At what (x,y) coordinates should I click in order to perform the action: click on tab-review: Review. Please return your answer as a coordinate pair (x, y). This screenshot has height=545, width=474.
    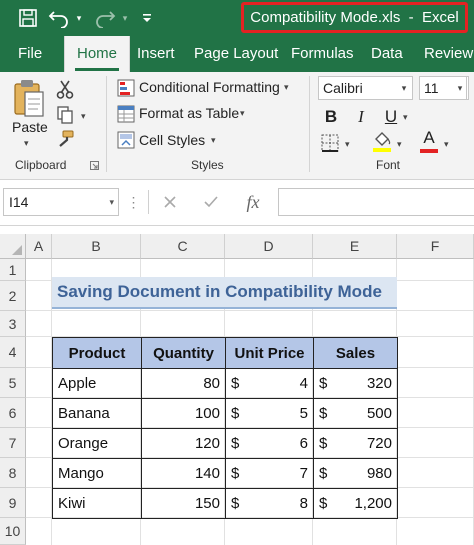
    Looking at the image, I should click on (448, 54).